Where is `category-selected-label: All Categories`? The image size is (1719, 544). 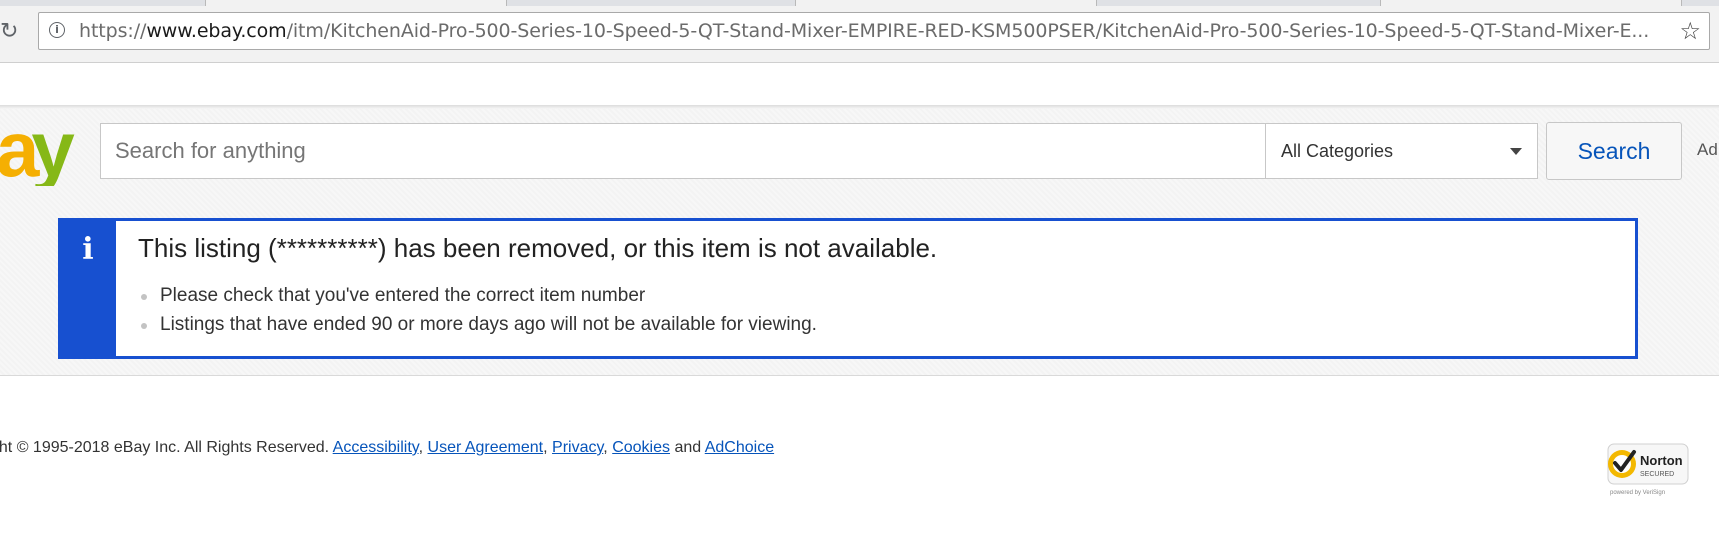
category-selected-label: All Categories is located at coordinates (1337, 151).